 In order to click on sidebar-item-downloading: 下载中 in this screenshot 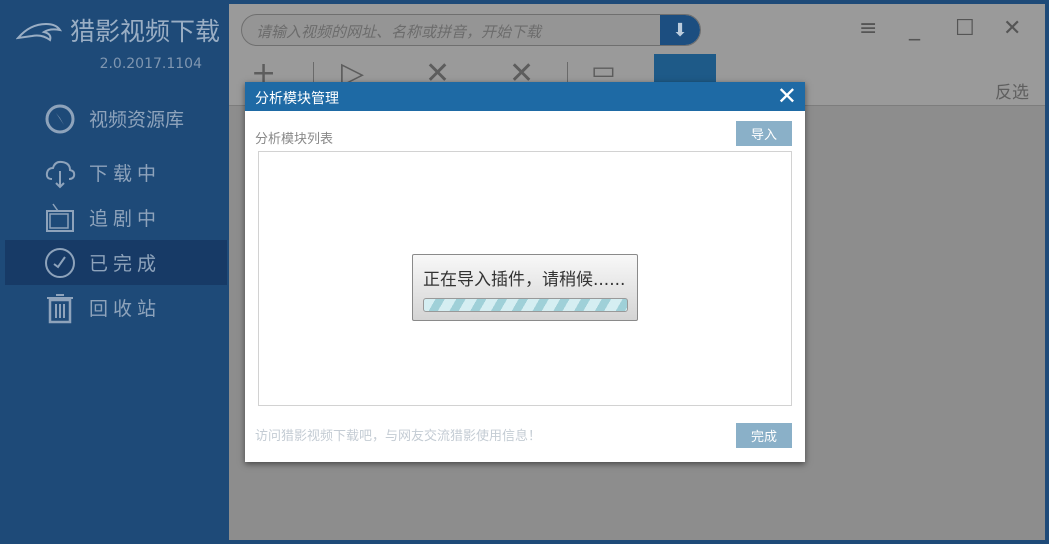, I will do `click(116, 172)`.